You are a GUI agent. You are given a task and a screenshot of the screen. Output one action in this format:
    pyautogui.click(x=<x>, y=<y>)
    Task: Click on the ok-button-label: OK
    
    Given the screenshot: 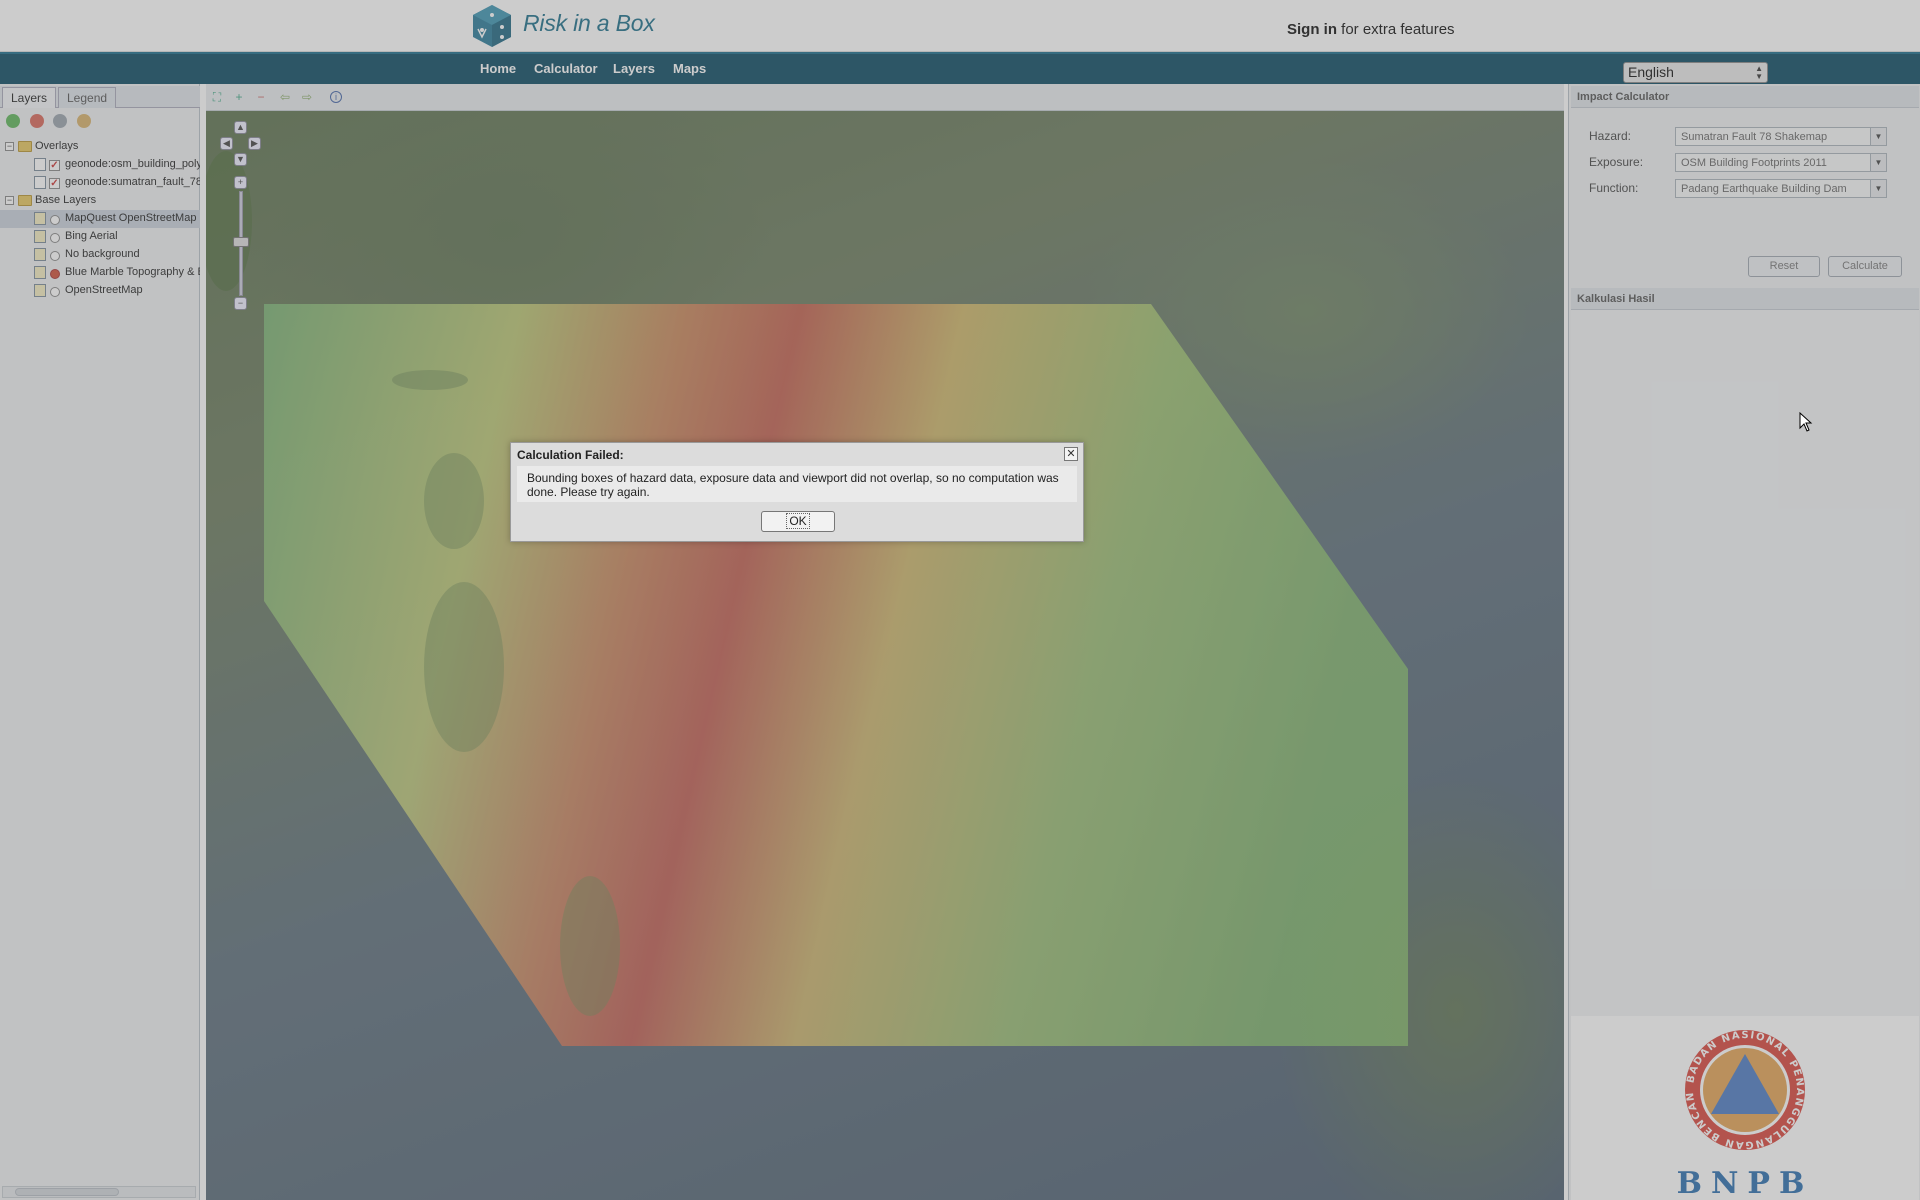 What is the action you would take?
    pyautogui.click(x=798, y=521)
    